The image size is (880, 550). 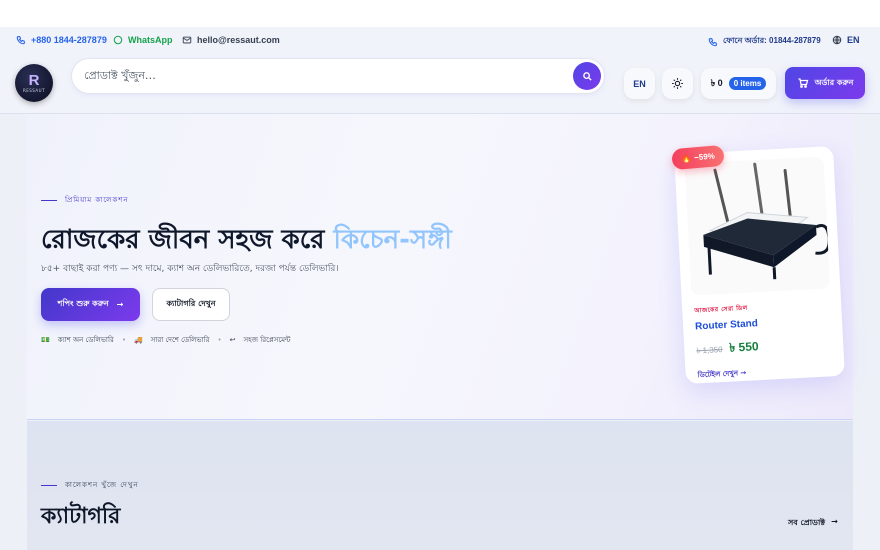 I want to click on whatsapp-icon, so click(x=118, y=40).